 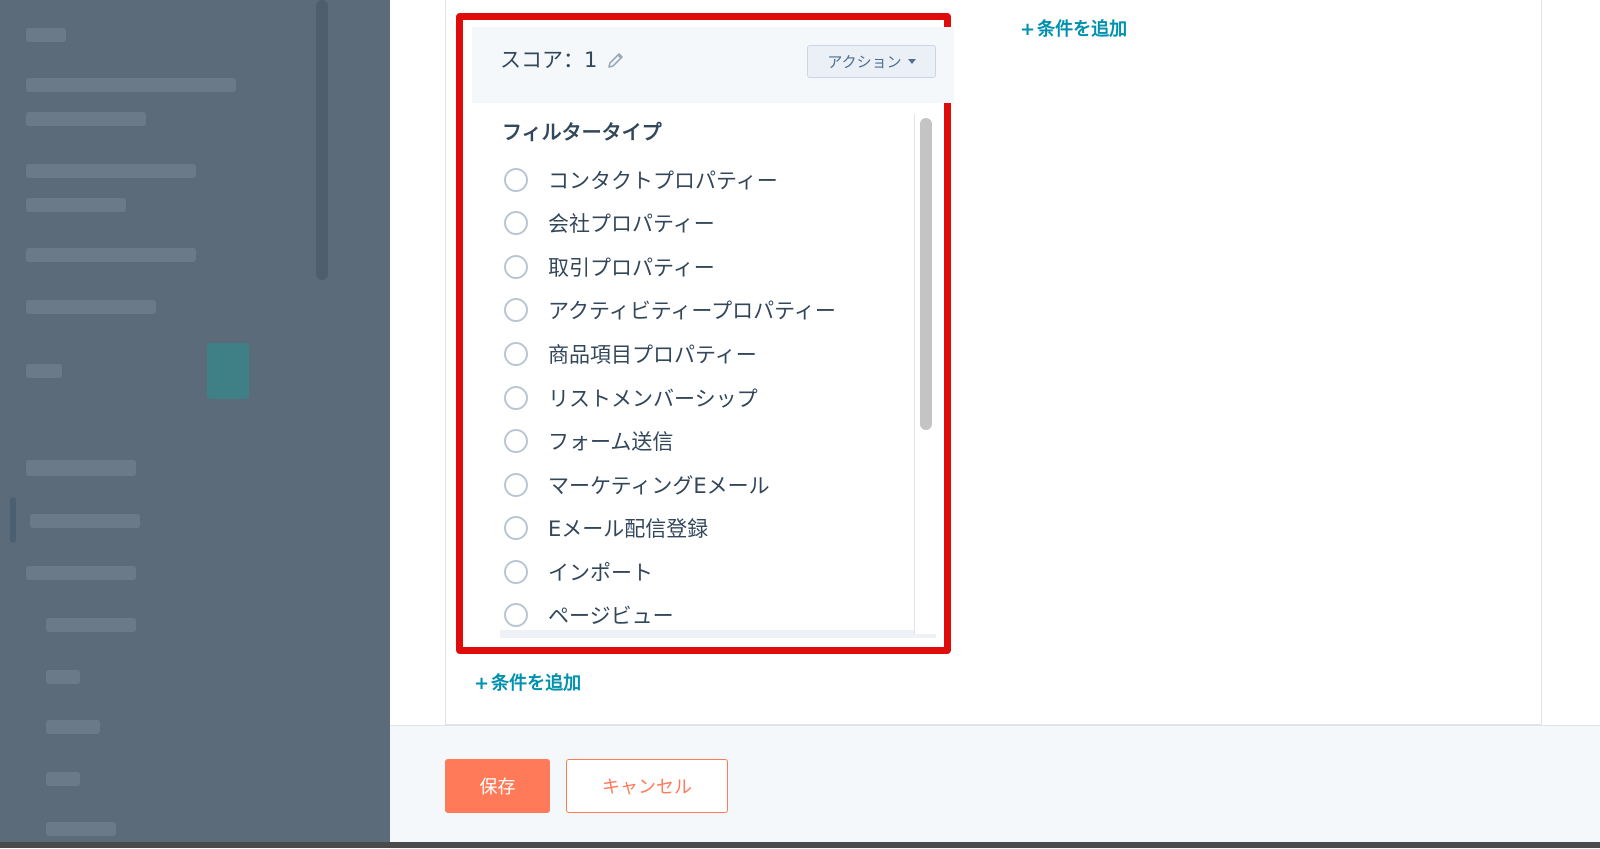 I want to click on add-condition-link-right: + 条件を追加, so click(x=1073, y=28).